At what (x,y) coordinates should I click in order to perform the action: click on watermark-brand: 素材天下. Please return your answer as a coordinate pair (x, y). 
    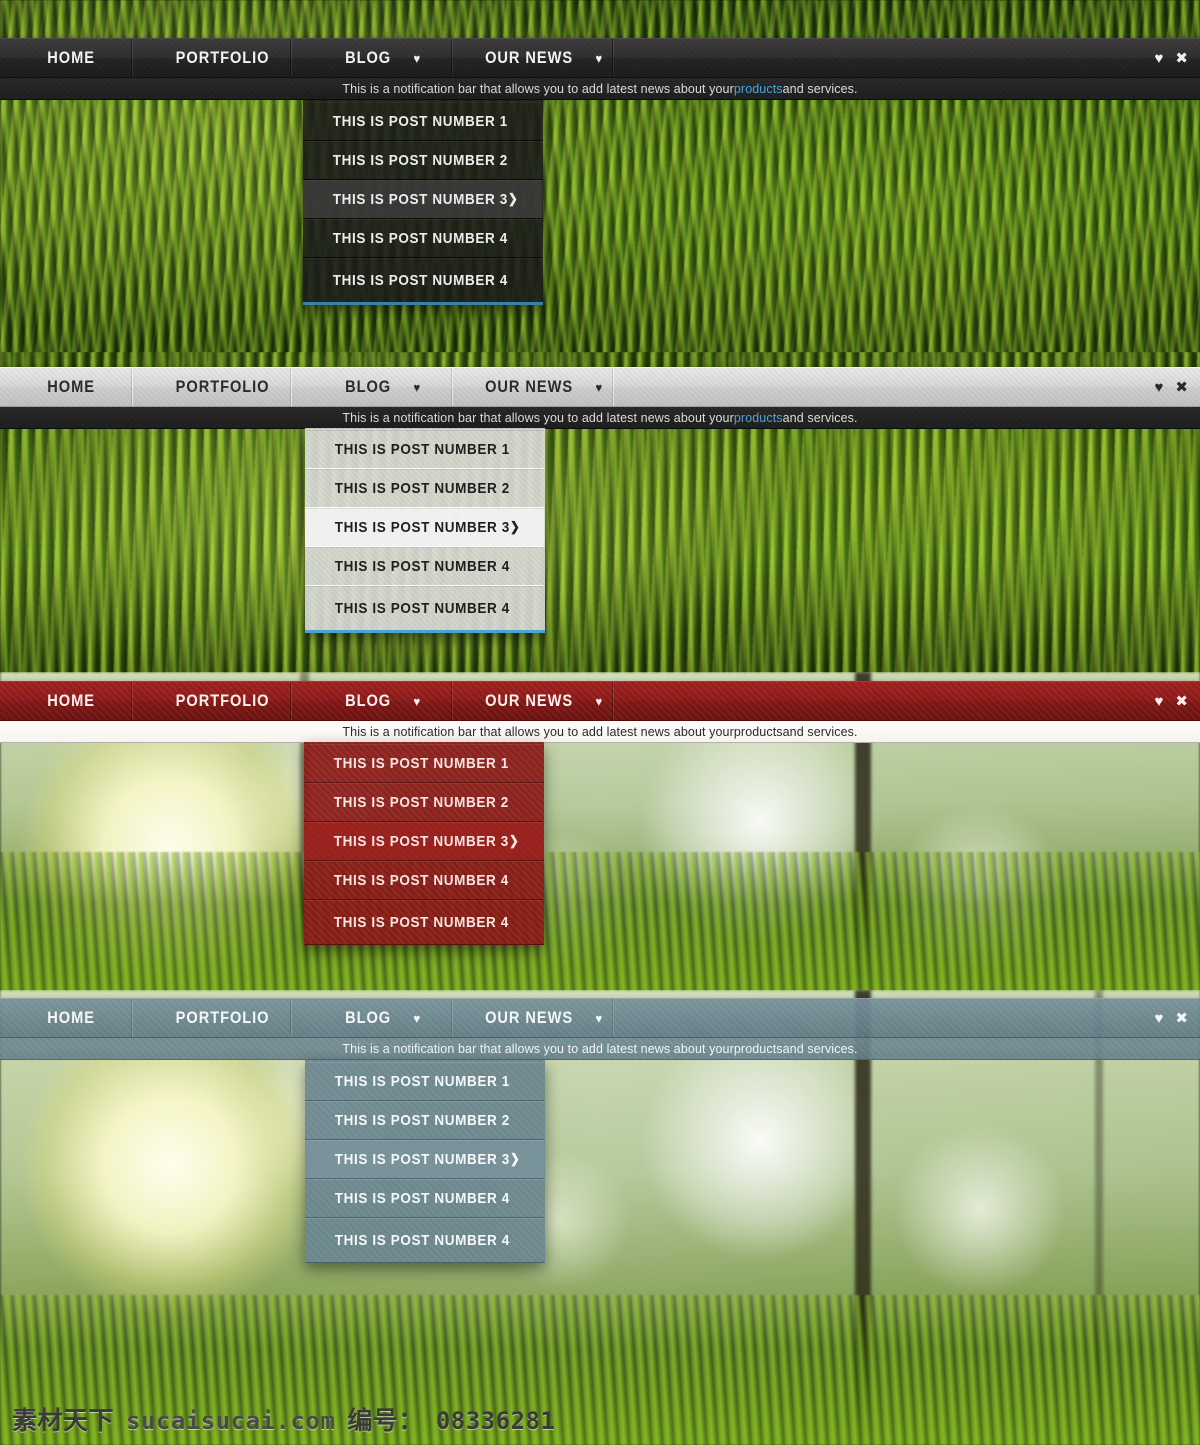
    Looking at the image, I should click on (63, 1421).